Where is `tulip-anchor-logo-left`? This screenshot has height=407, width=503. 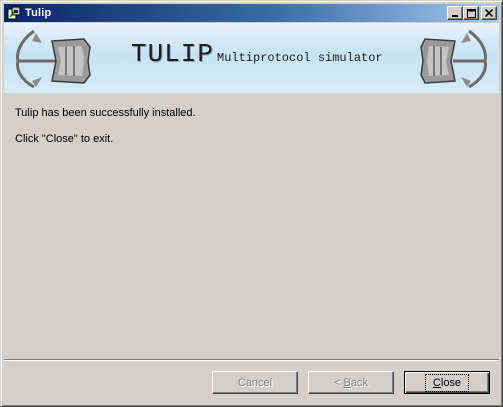
tulip-anchor-logo-left is located at coordinates (53, 59).